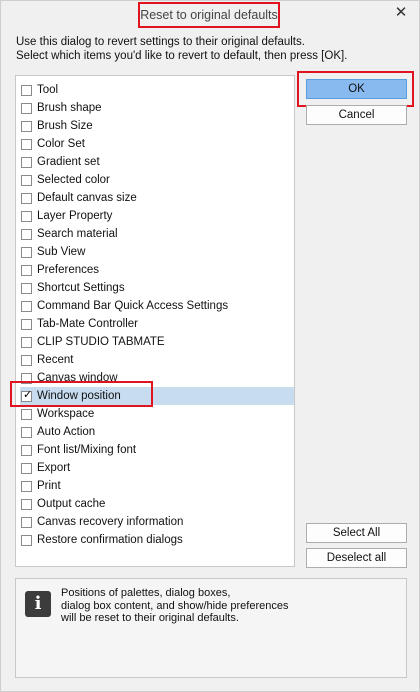  I want to click on checklist-item: Brush shape, so click(157, 108).